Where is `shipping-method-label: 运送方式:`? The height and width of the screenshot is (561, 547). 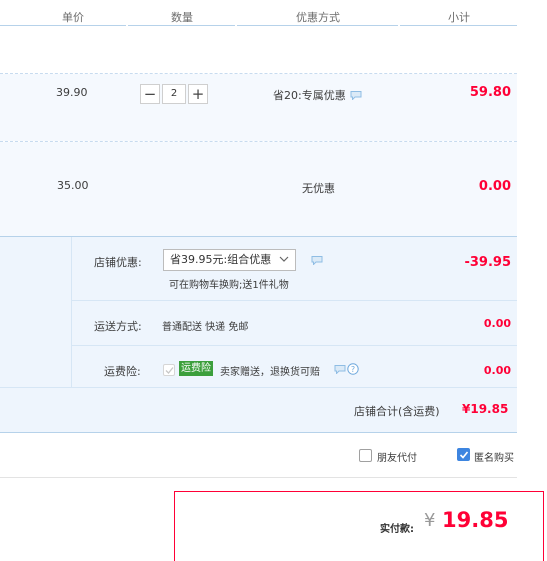
shipping-method-label: 运送方式: is located at coordinates (118, 326).